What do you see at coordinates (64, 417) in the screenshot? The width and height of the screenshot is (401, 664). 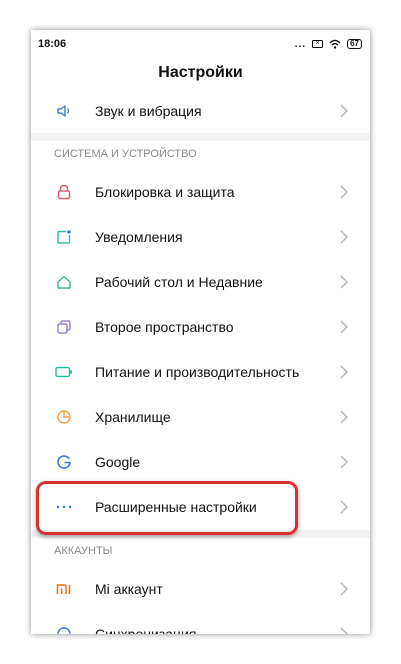 I see `storage-pie-icon` at bounding box center [64, 417].